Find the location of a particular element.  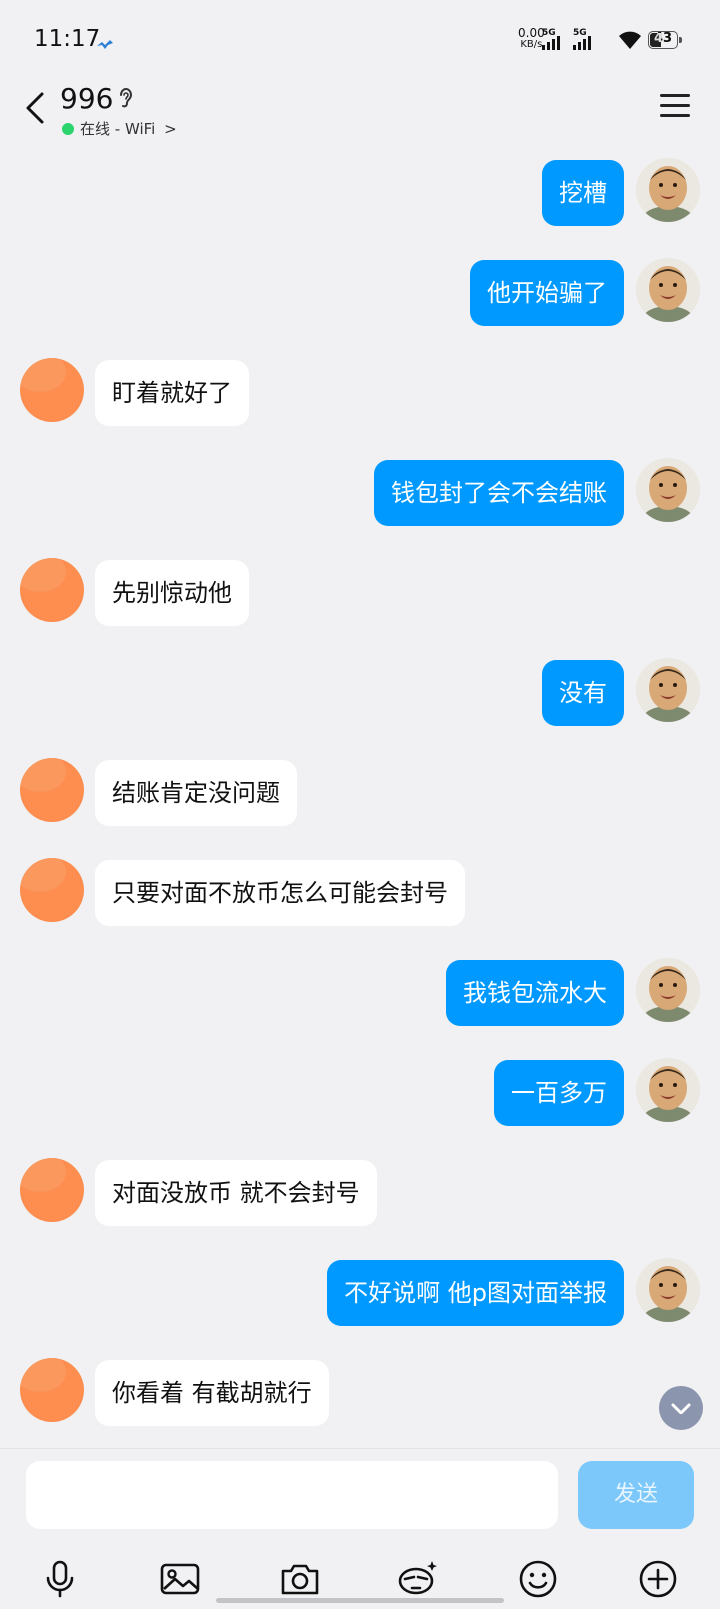

message-bubble: 盯着就好了 is located at coordinates (172, 393).